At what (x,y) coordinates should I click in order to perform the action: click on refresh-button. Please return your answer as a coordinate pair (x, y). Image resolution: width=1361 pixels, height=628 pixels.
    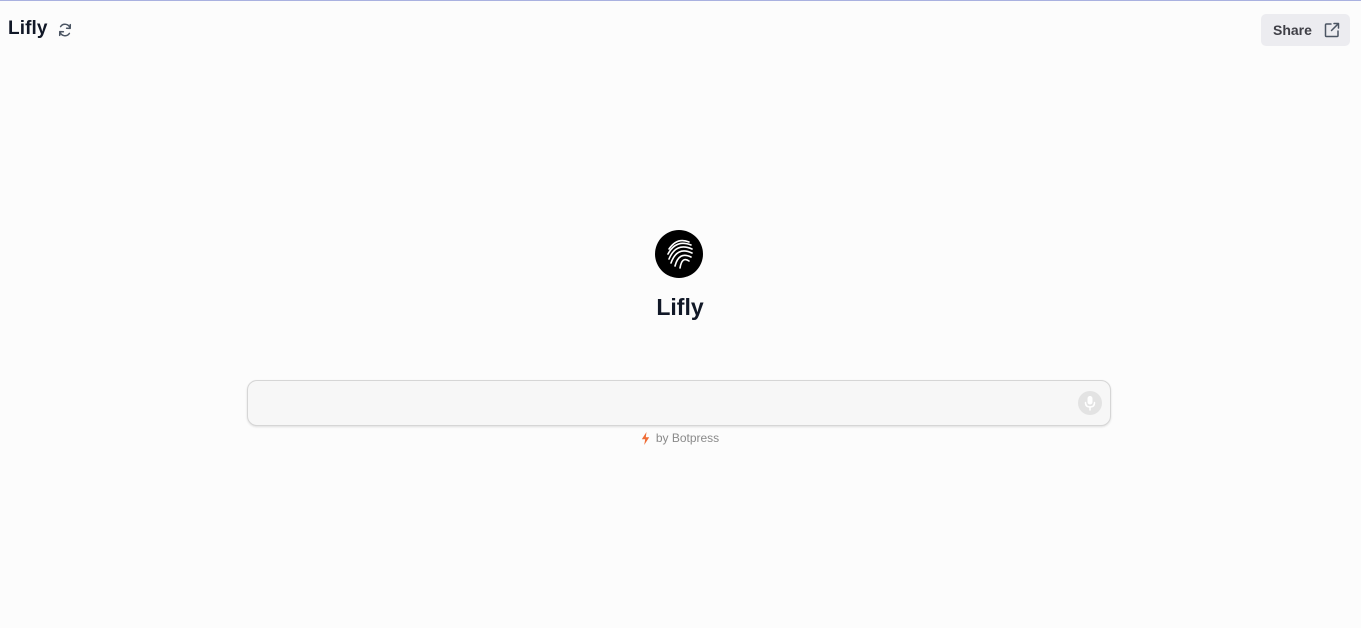
    Looking at the image, I should click on (65, 30).